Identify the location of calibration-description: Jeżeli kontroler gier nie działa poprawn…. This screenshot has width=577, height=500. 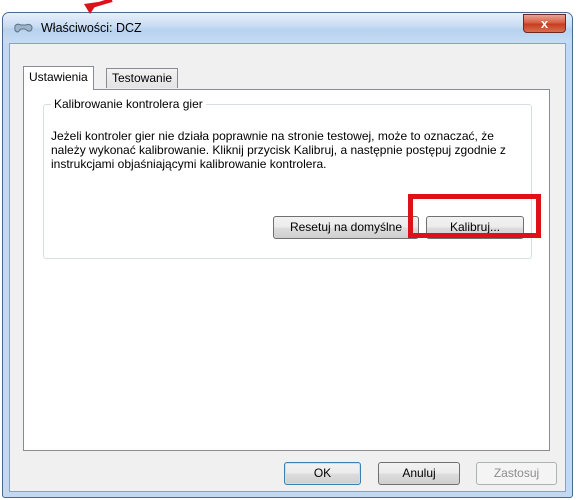
(278, 150).